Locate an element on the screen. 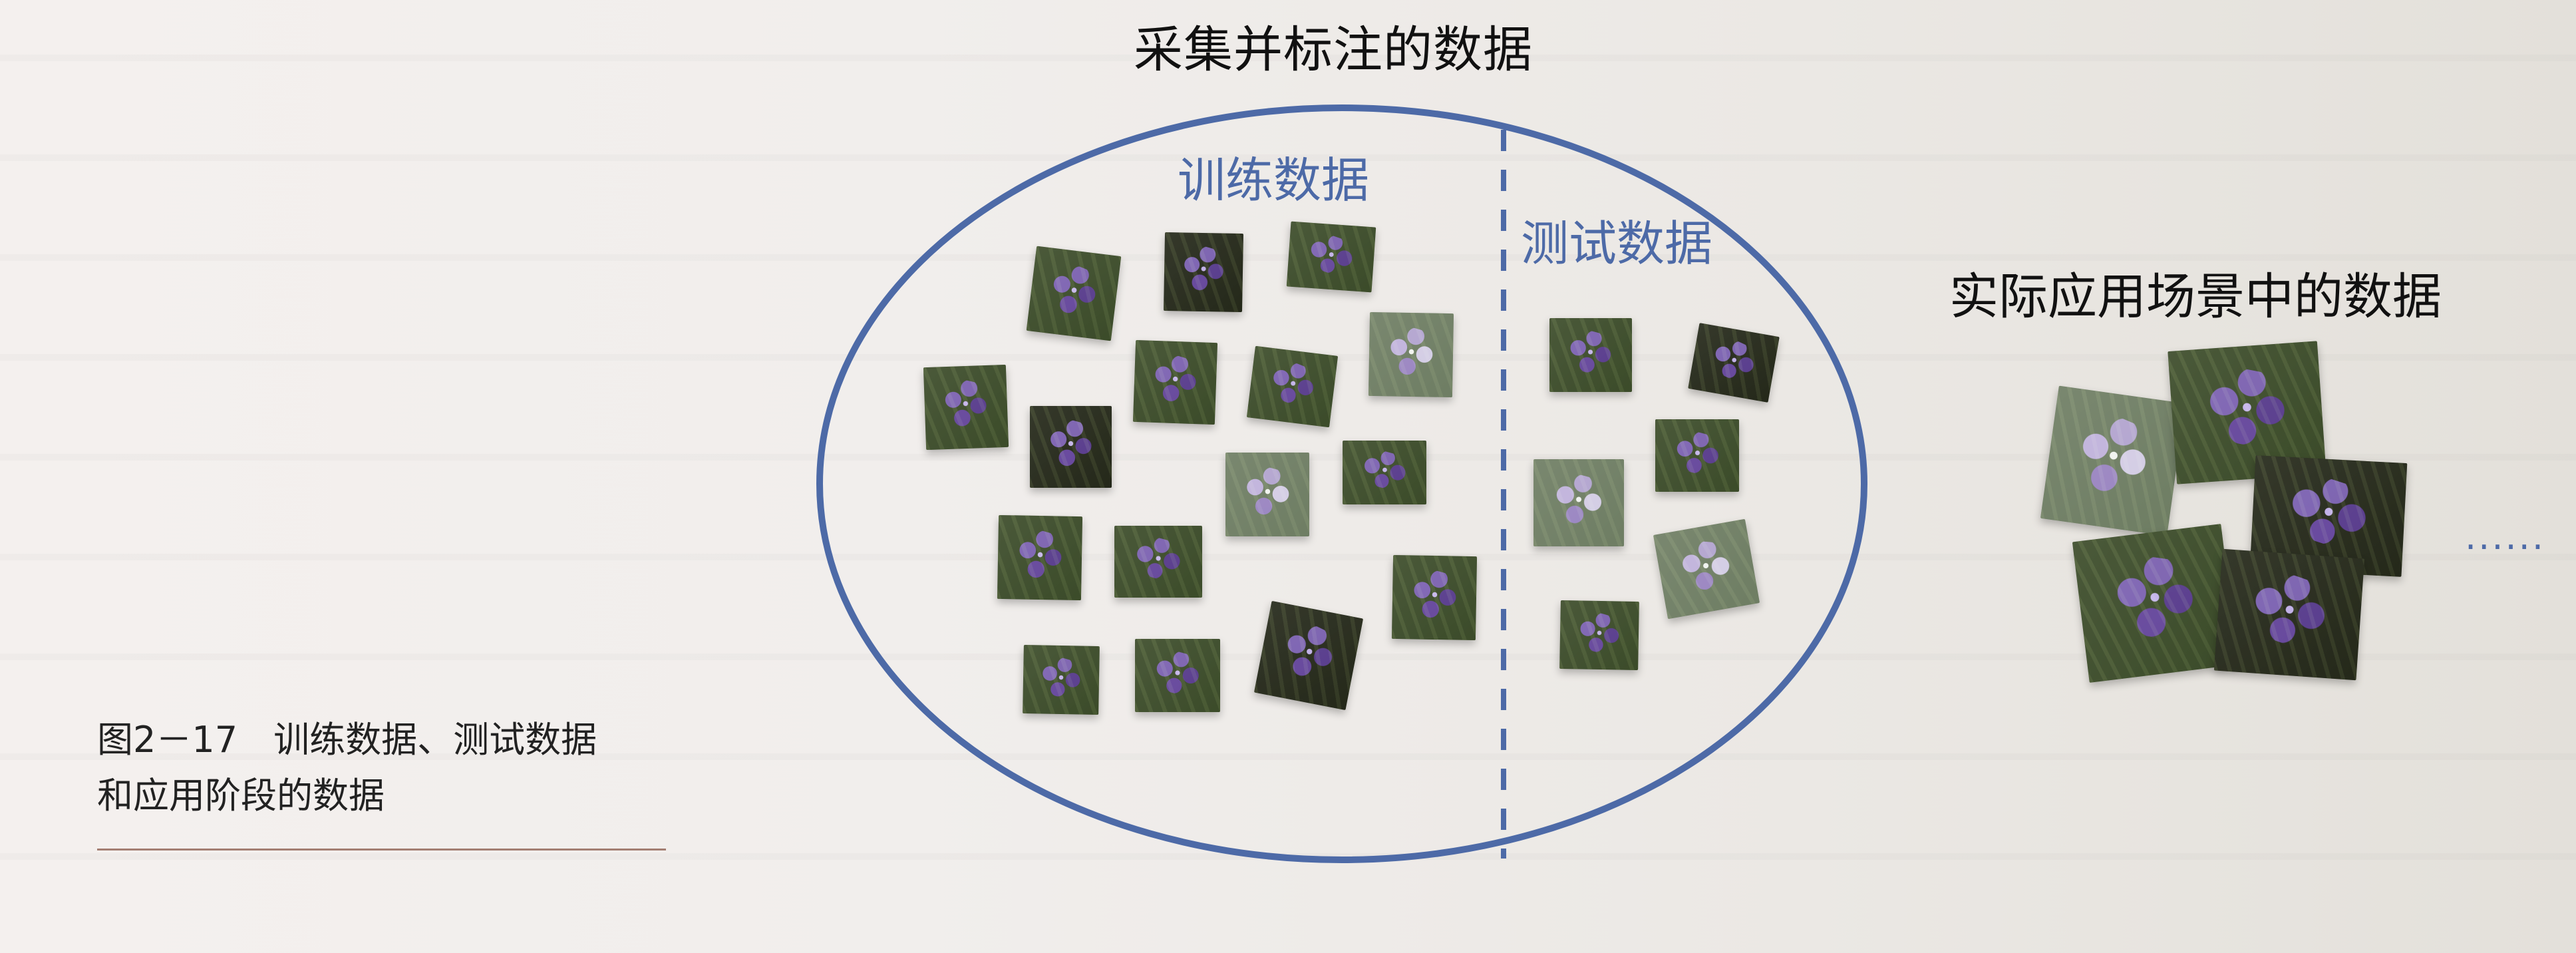 The image size is (2576, 953). figure-caption: 图2－17 训练数据、测试数据 和应用阶段的数据 is located at coordinates (393, 768).